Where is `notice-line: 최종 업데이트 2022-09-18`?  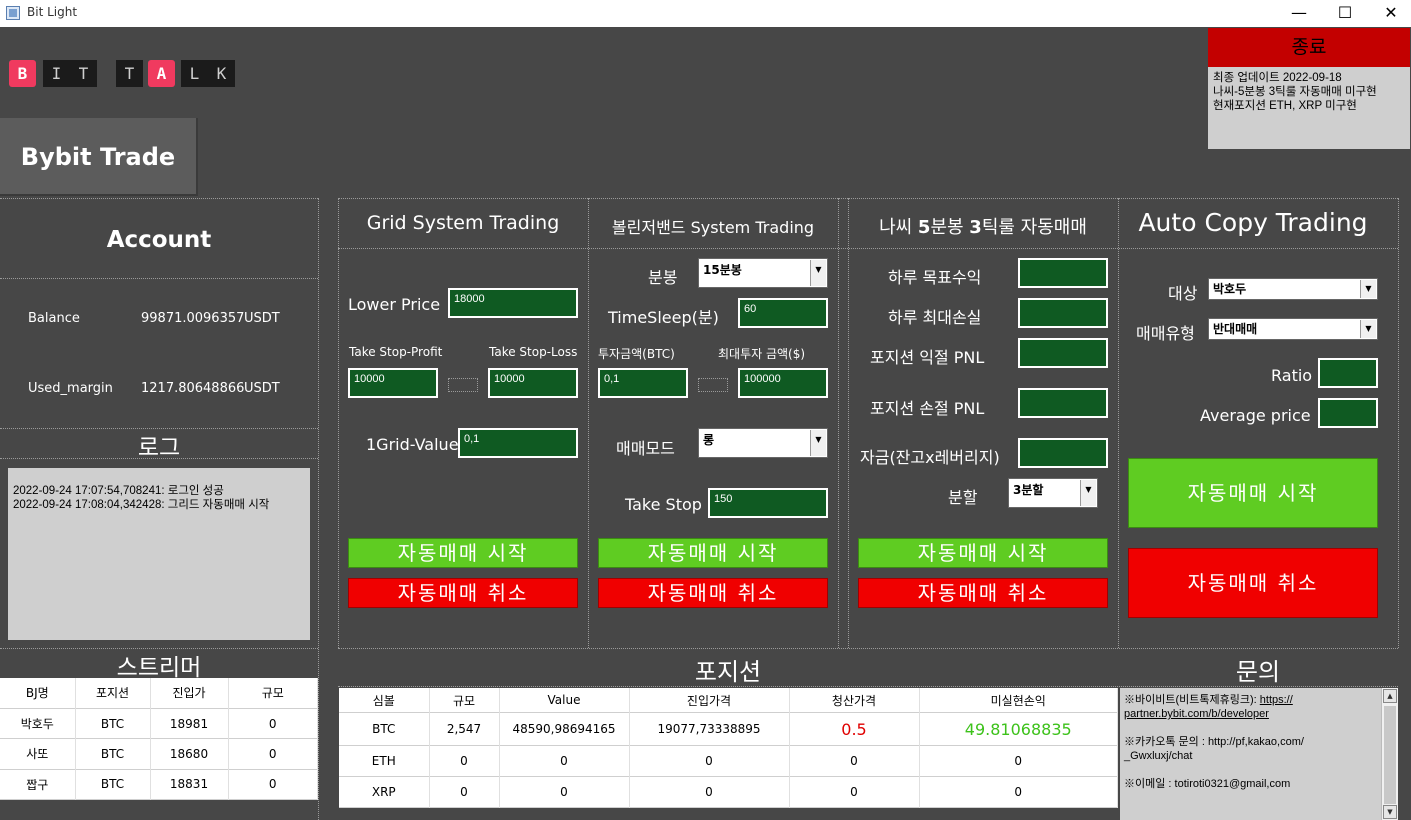
notice-line: 최종 업데이트 2022-09-18 is located at coordinates (1277, 78).